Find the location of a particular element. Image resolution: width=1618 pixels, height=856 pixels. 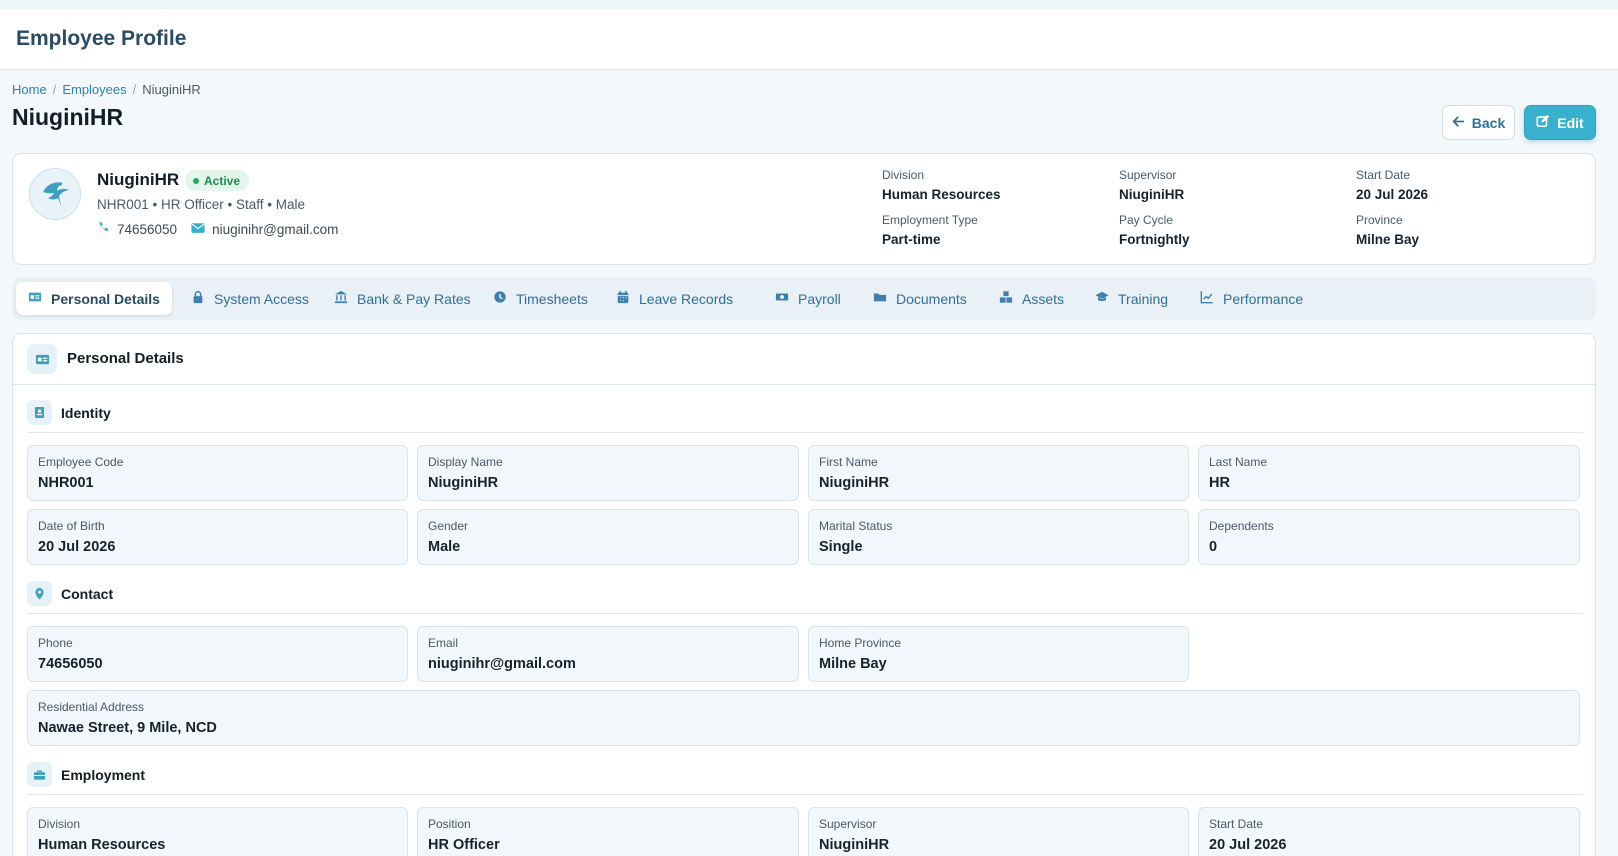

field-division: Division Human Resources is located at coordinates (217, 831).